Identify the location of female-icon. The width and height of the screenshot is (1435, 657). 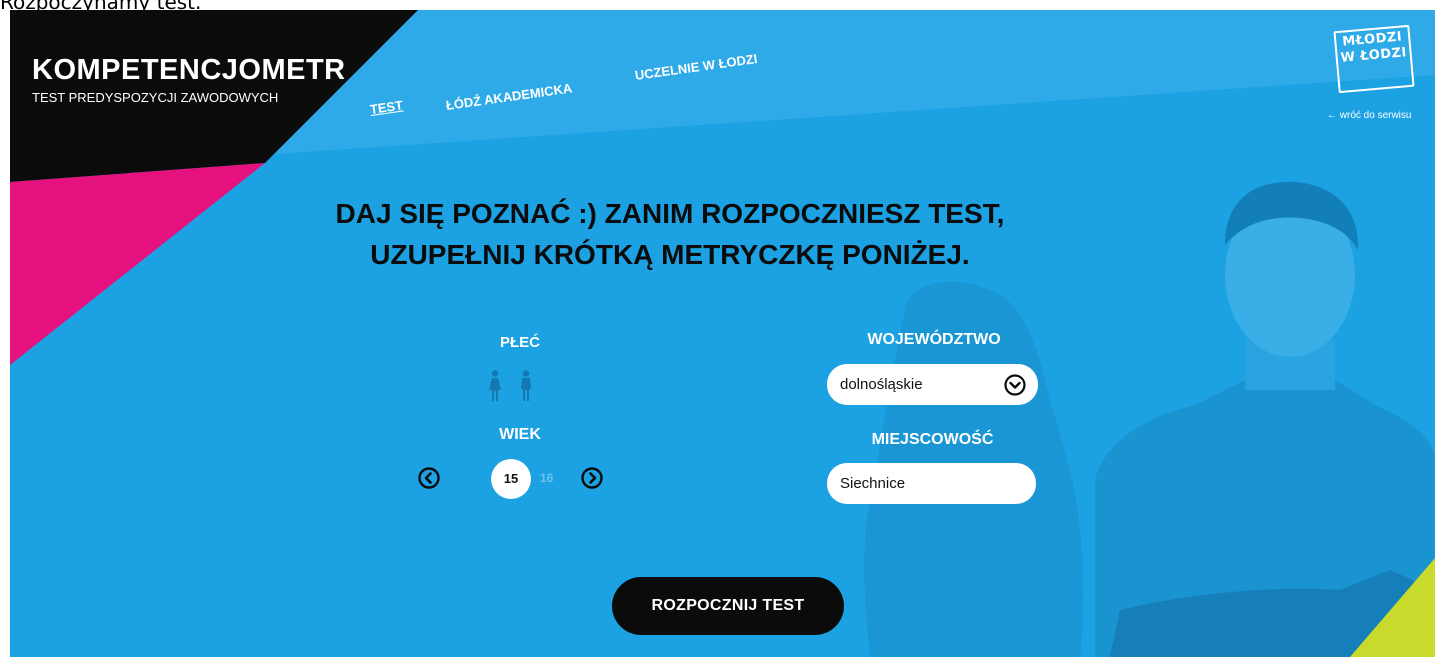
(495, 386).